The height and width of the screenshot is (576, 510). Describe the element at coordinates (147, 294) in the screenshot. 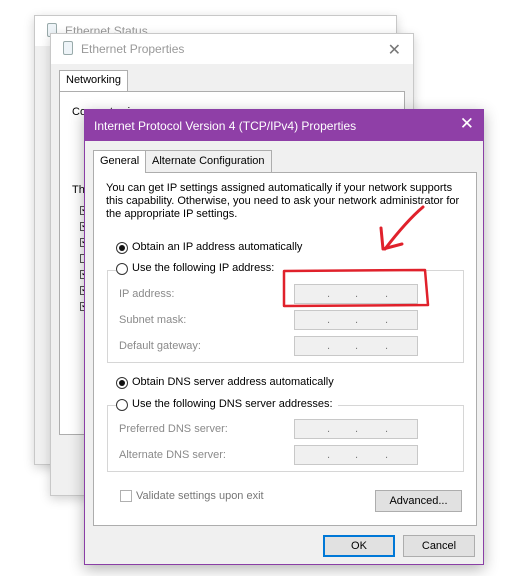

I see `ip-address-label: IP address:` at that location.